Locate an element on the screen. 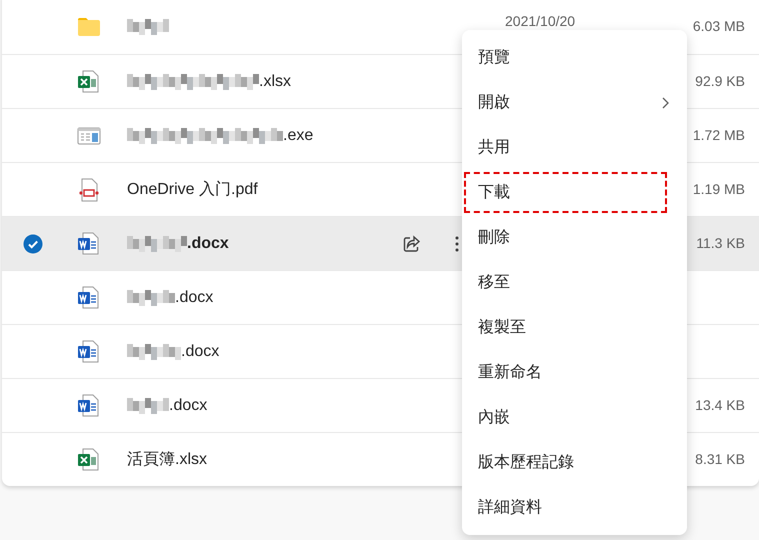 The height and width of the screenshot is (540, 759). file-size: 1.72 MB is located at coordinates (718, 134).